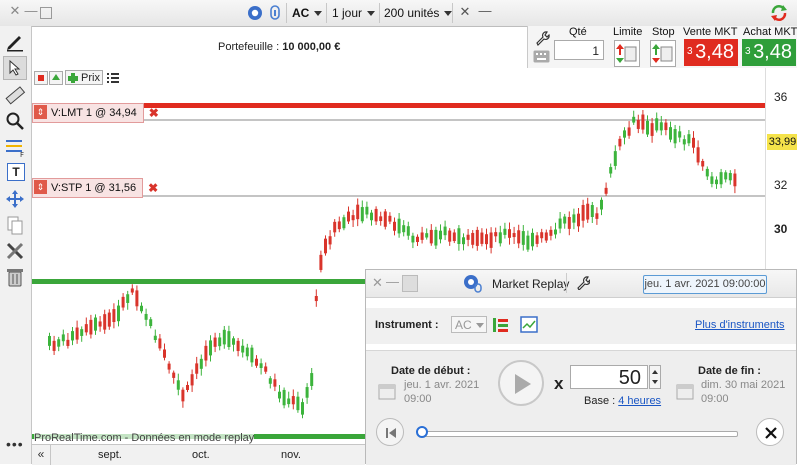 The width and height of the screenshot is (797, 465). I want to click on price-series-button: Prix, so click(84, 77).